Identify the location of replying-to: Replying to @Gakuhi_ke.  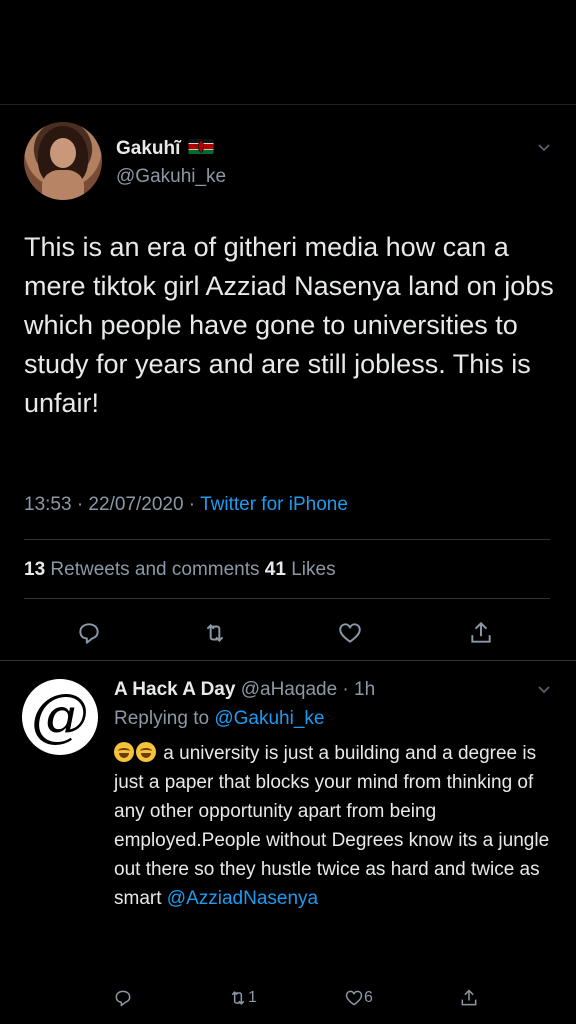
(219, 719).